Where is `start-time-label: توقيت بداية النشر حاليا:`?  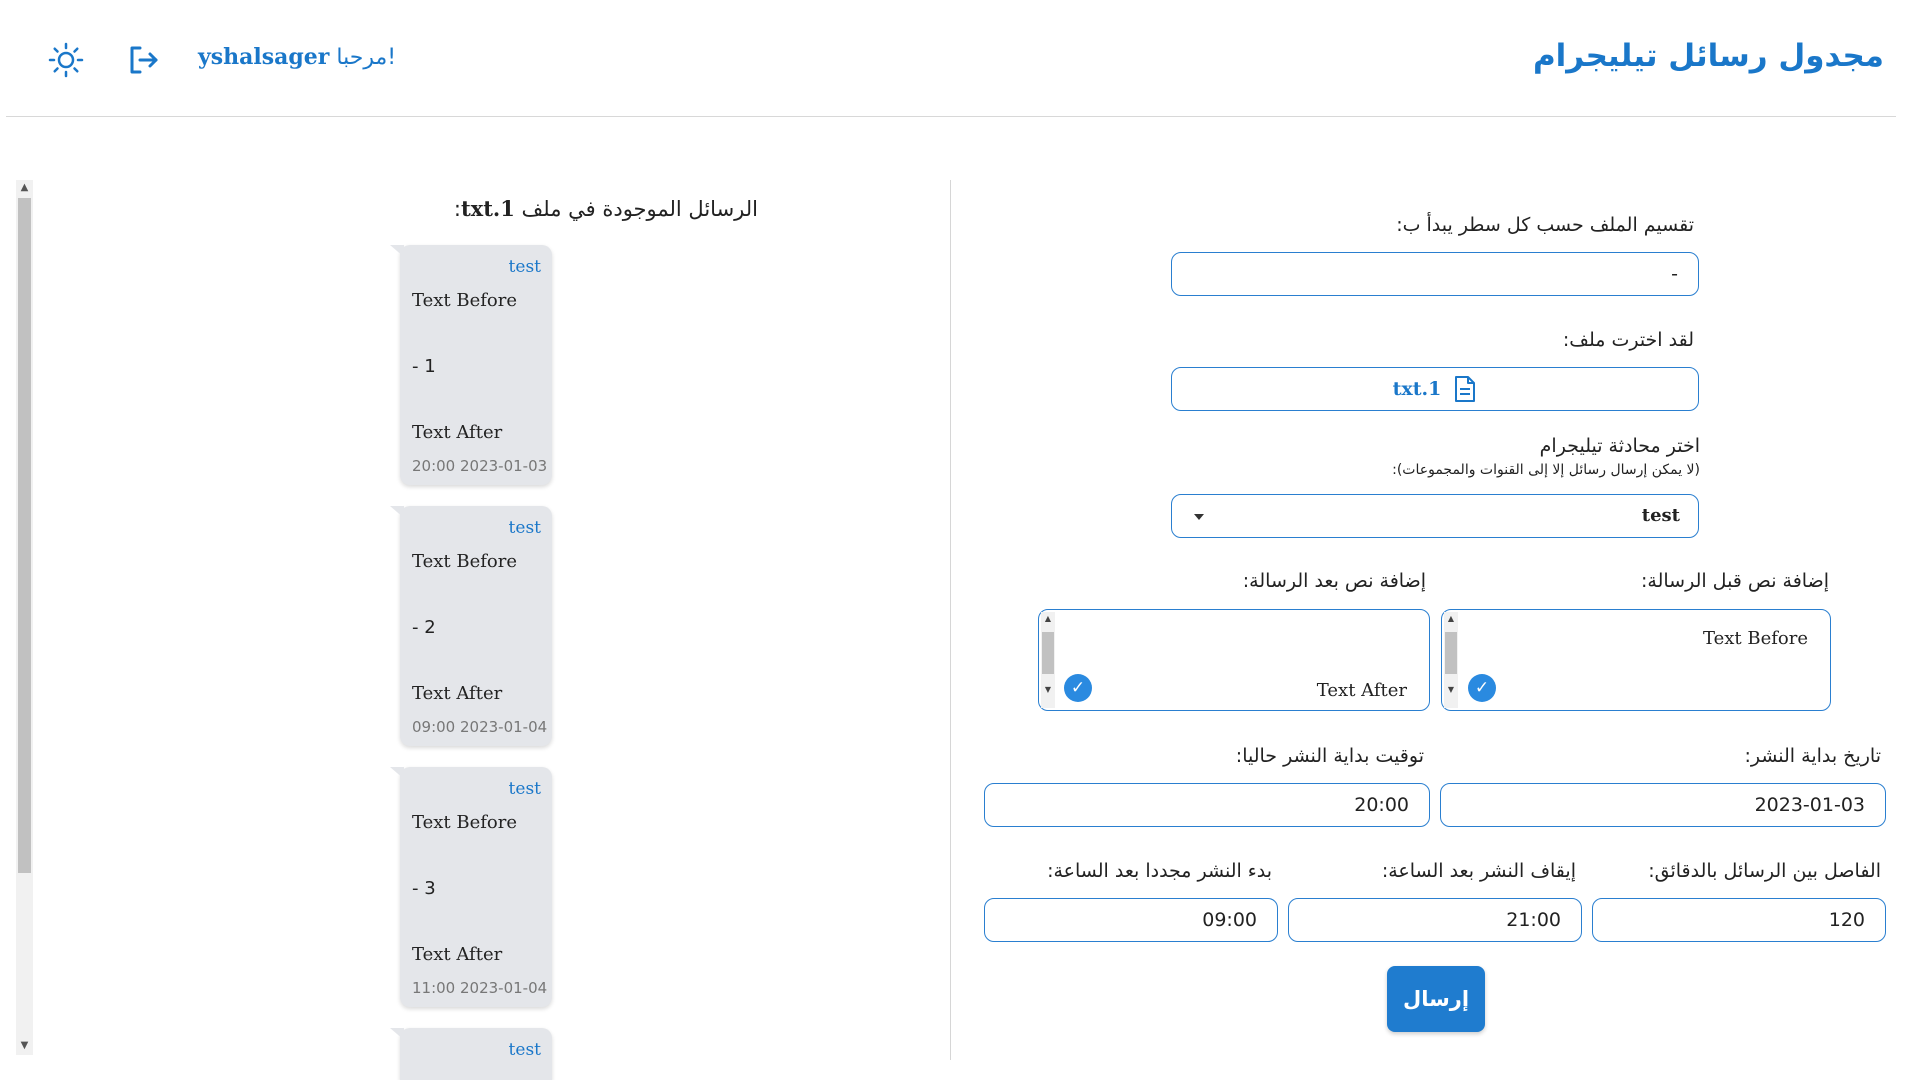
start-time-label: توقيت بداية النشر حاليا: is located at coordinates (1329, 756).